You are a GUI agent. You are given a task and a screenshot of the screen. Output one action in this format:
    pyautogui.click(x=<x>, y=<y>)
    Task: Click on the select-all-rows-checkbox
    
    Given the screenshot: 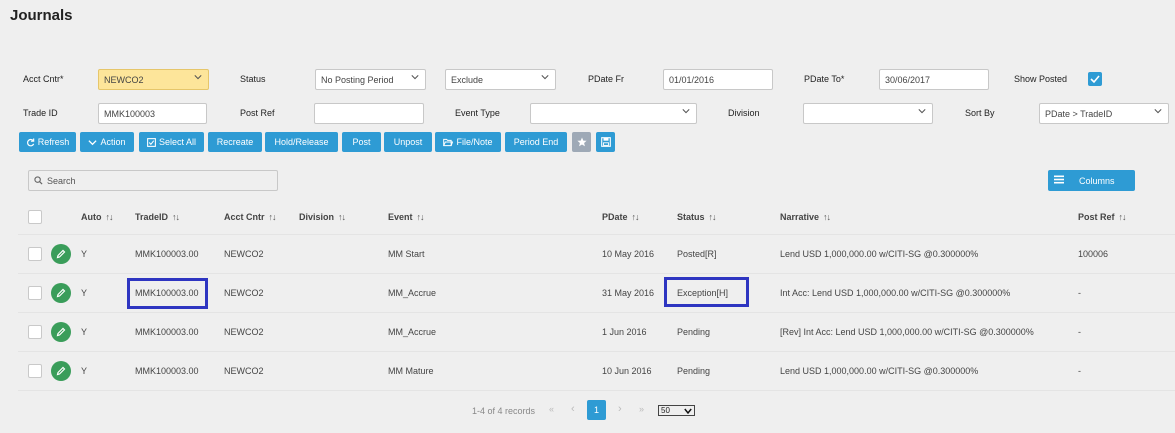 What is the action you would take?
    pyautogui.click(x=35, y=217)
    